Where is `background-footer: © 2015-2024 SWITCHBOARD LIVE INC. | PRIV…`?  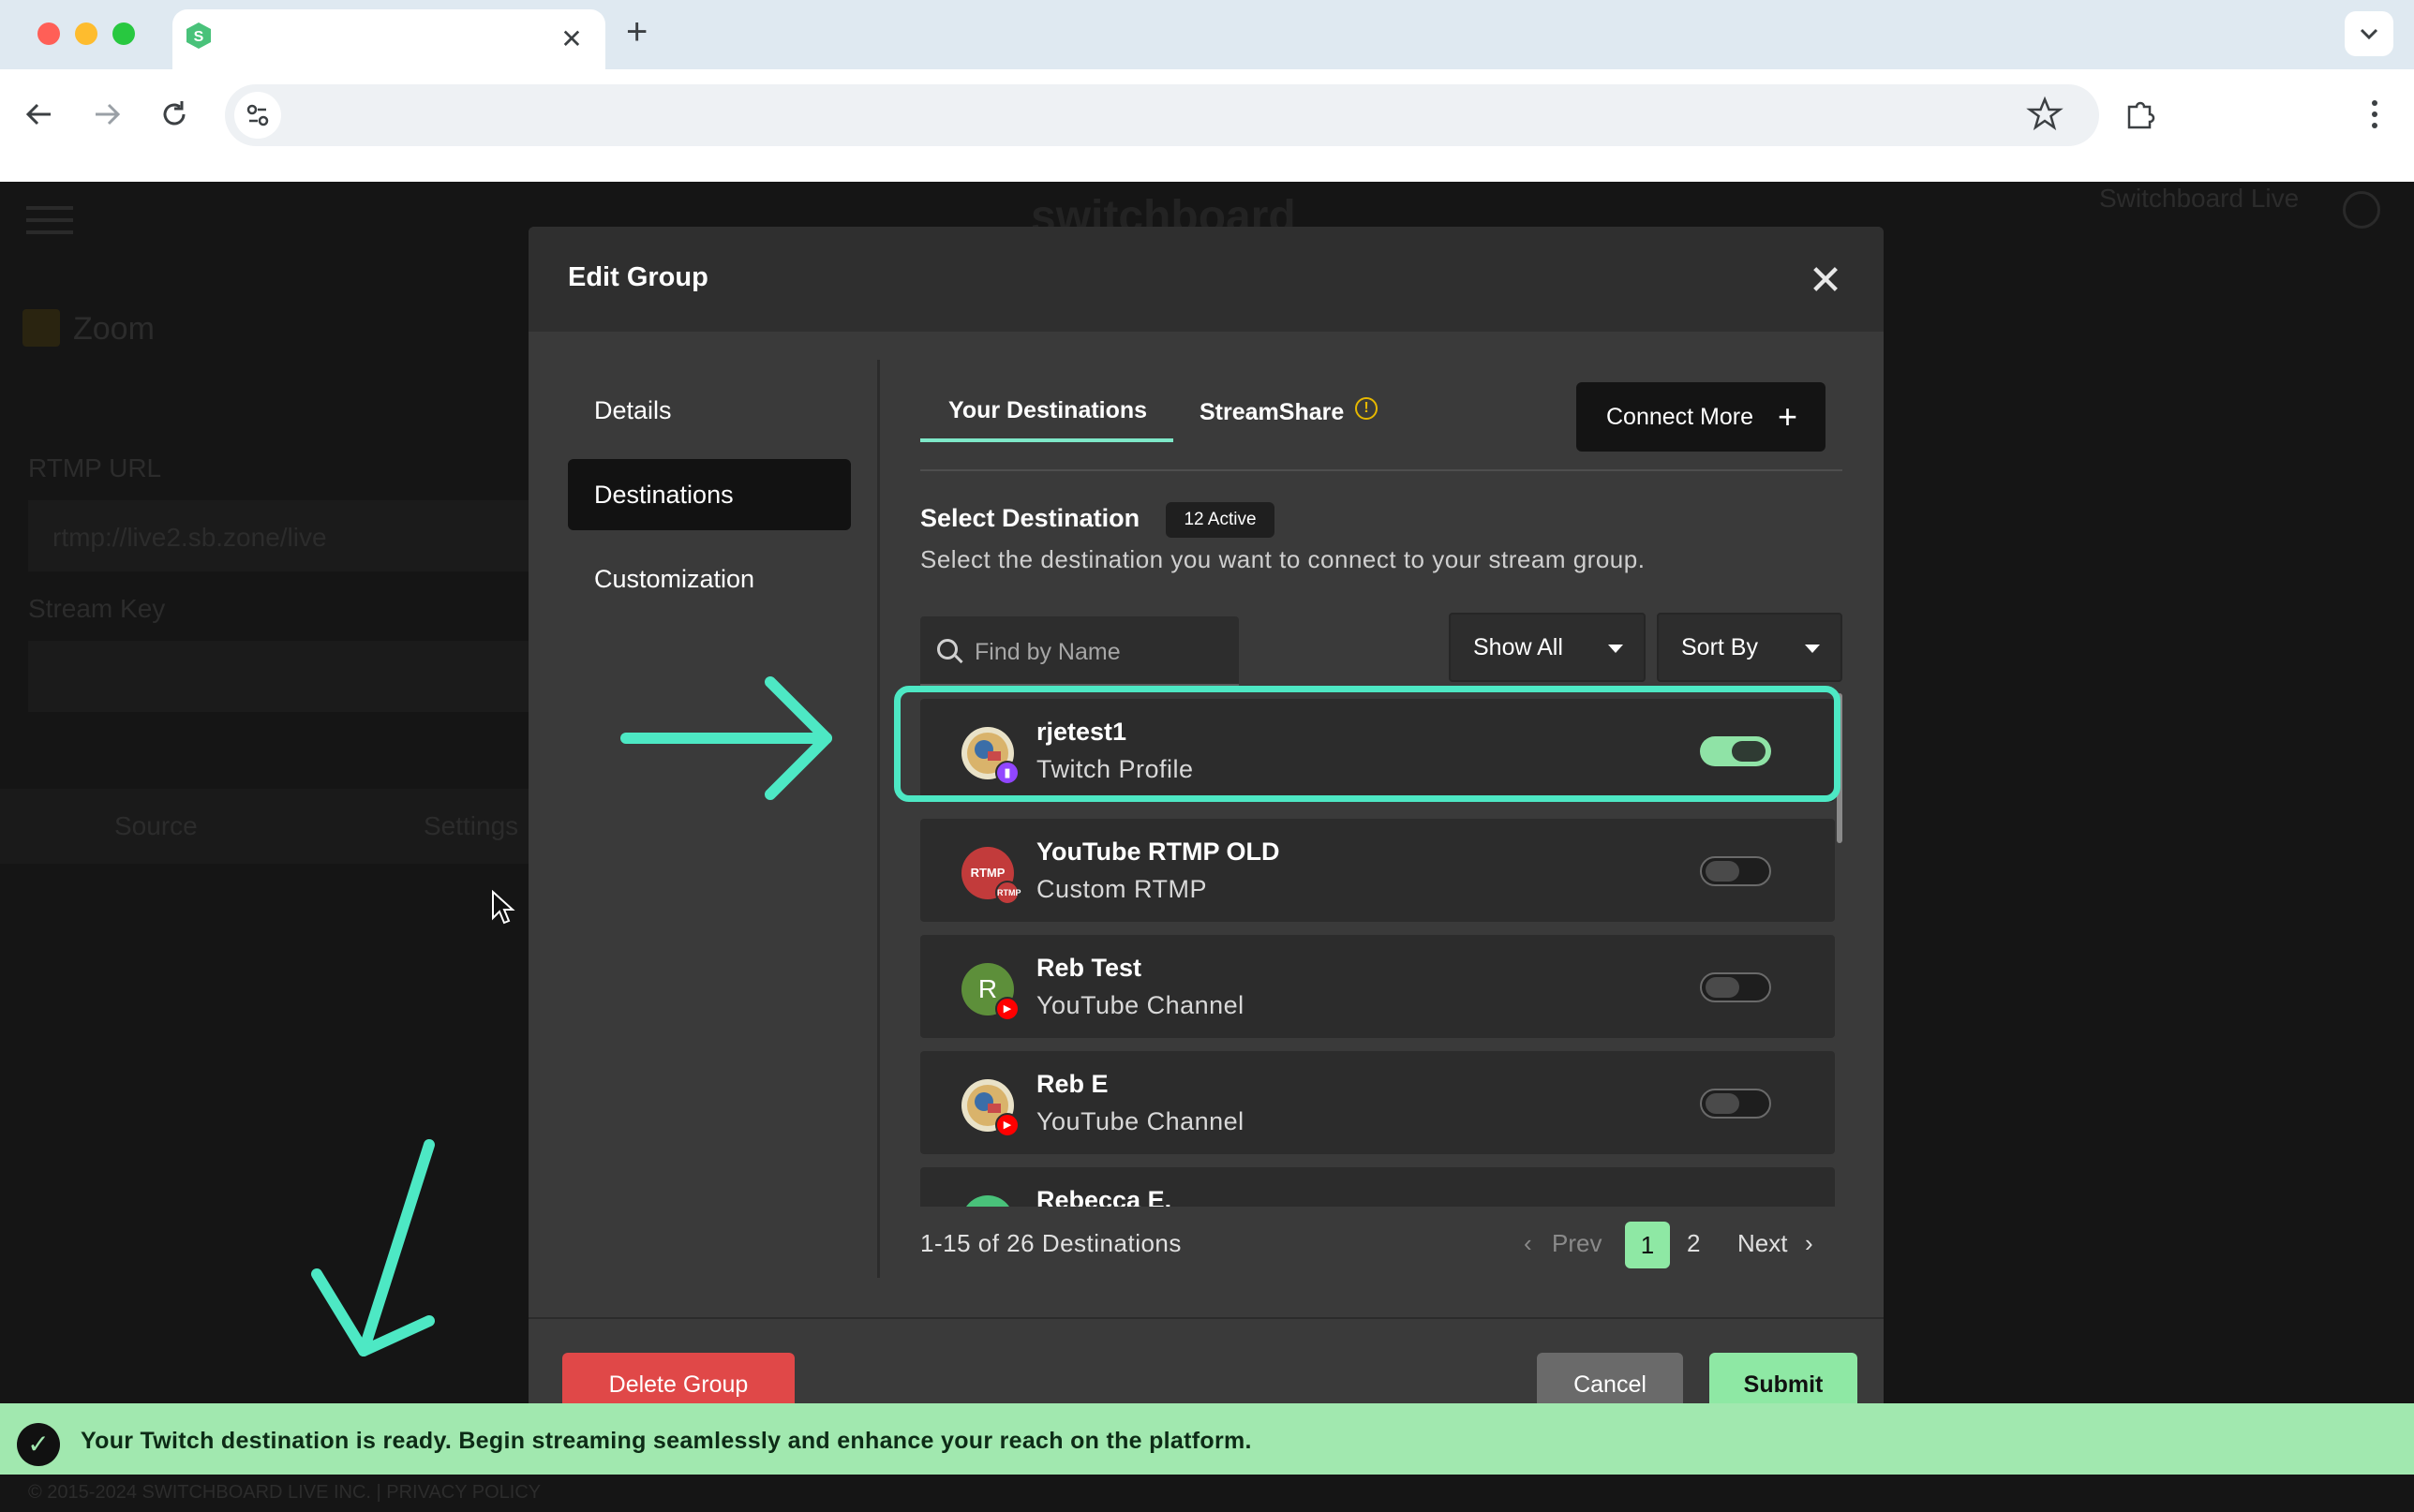
background-footer: © 2015-2024 SWITCHBOARD LIVE INC. | PRIV… is located at coordinates (285, 1492).